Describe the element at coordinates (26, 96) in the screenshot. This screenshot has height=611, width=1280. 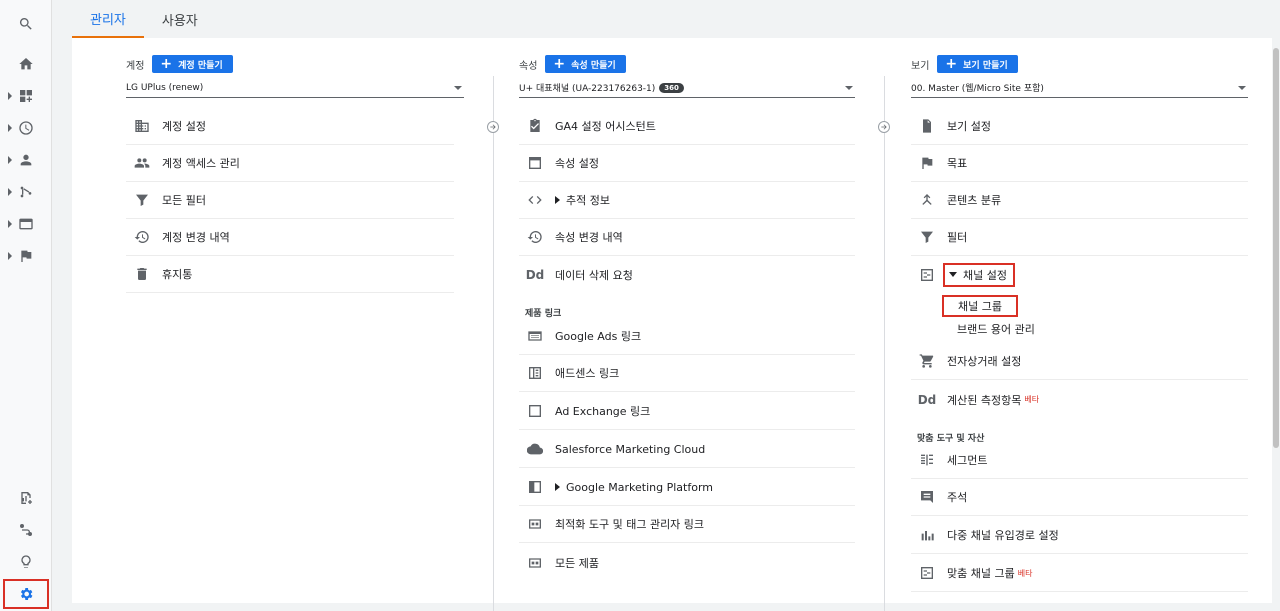
I see `dashboard-icon` at that location.